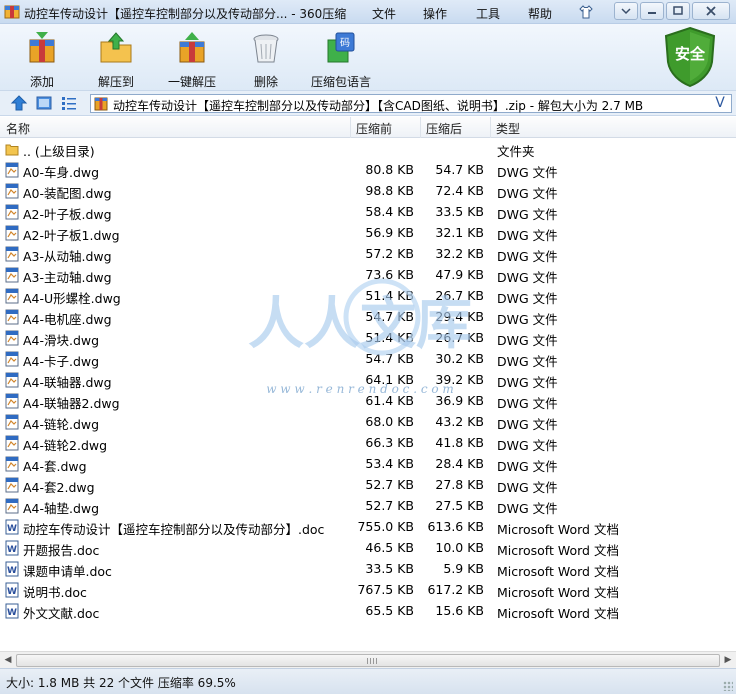 The width and height of the screenshot is (736, 694). I want to click on file-row: A4-联轴器2.dwg 61.4 KB 36.9 KB DWG 文件, so click(368, 400).